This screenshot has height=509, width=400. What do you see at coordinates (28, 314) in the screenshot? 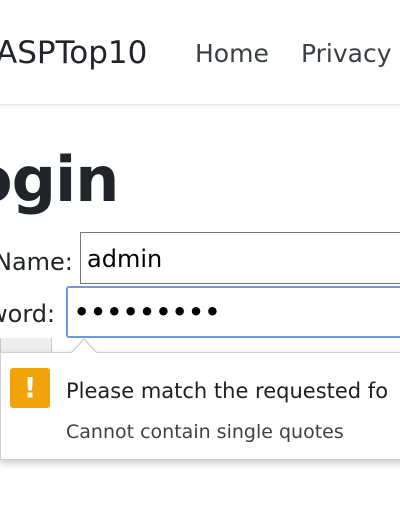
I see `password-label: word:` at bounding box center [28, 314].